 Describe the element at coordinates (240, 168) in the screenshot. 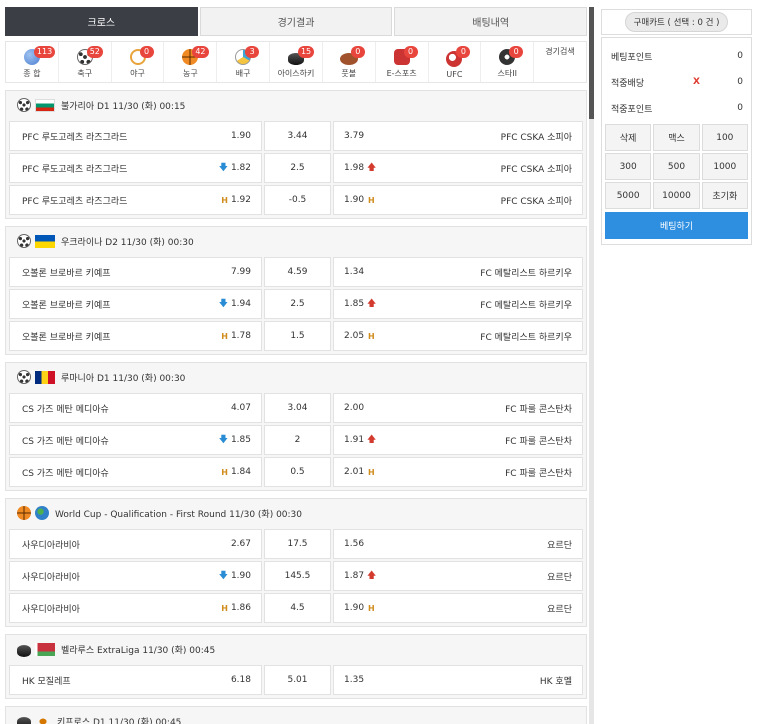

I see `home-odds-value: 1.82` at that location.